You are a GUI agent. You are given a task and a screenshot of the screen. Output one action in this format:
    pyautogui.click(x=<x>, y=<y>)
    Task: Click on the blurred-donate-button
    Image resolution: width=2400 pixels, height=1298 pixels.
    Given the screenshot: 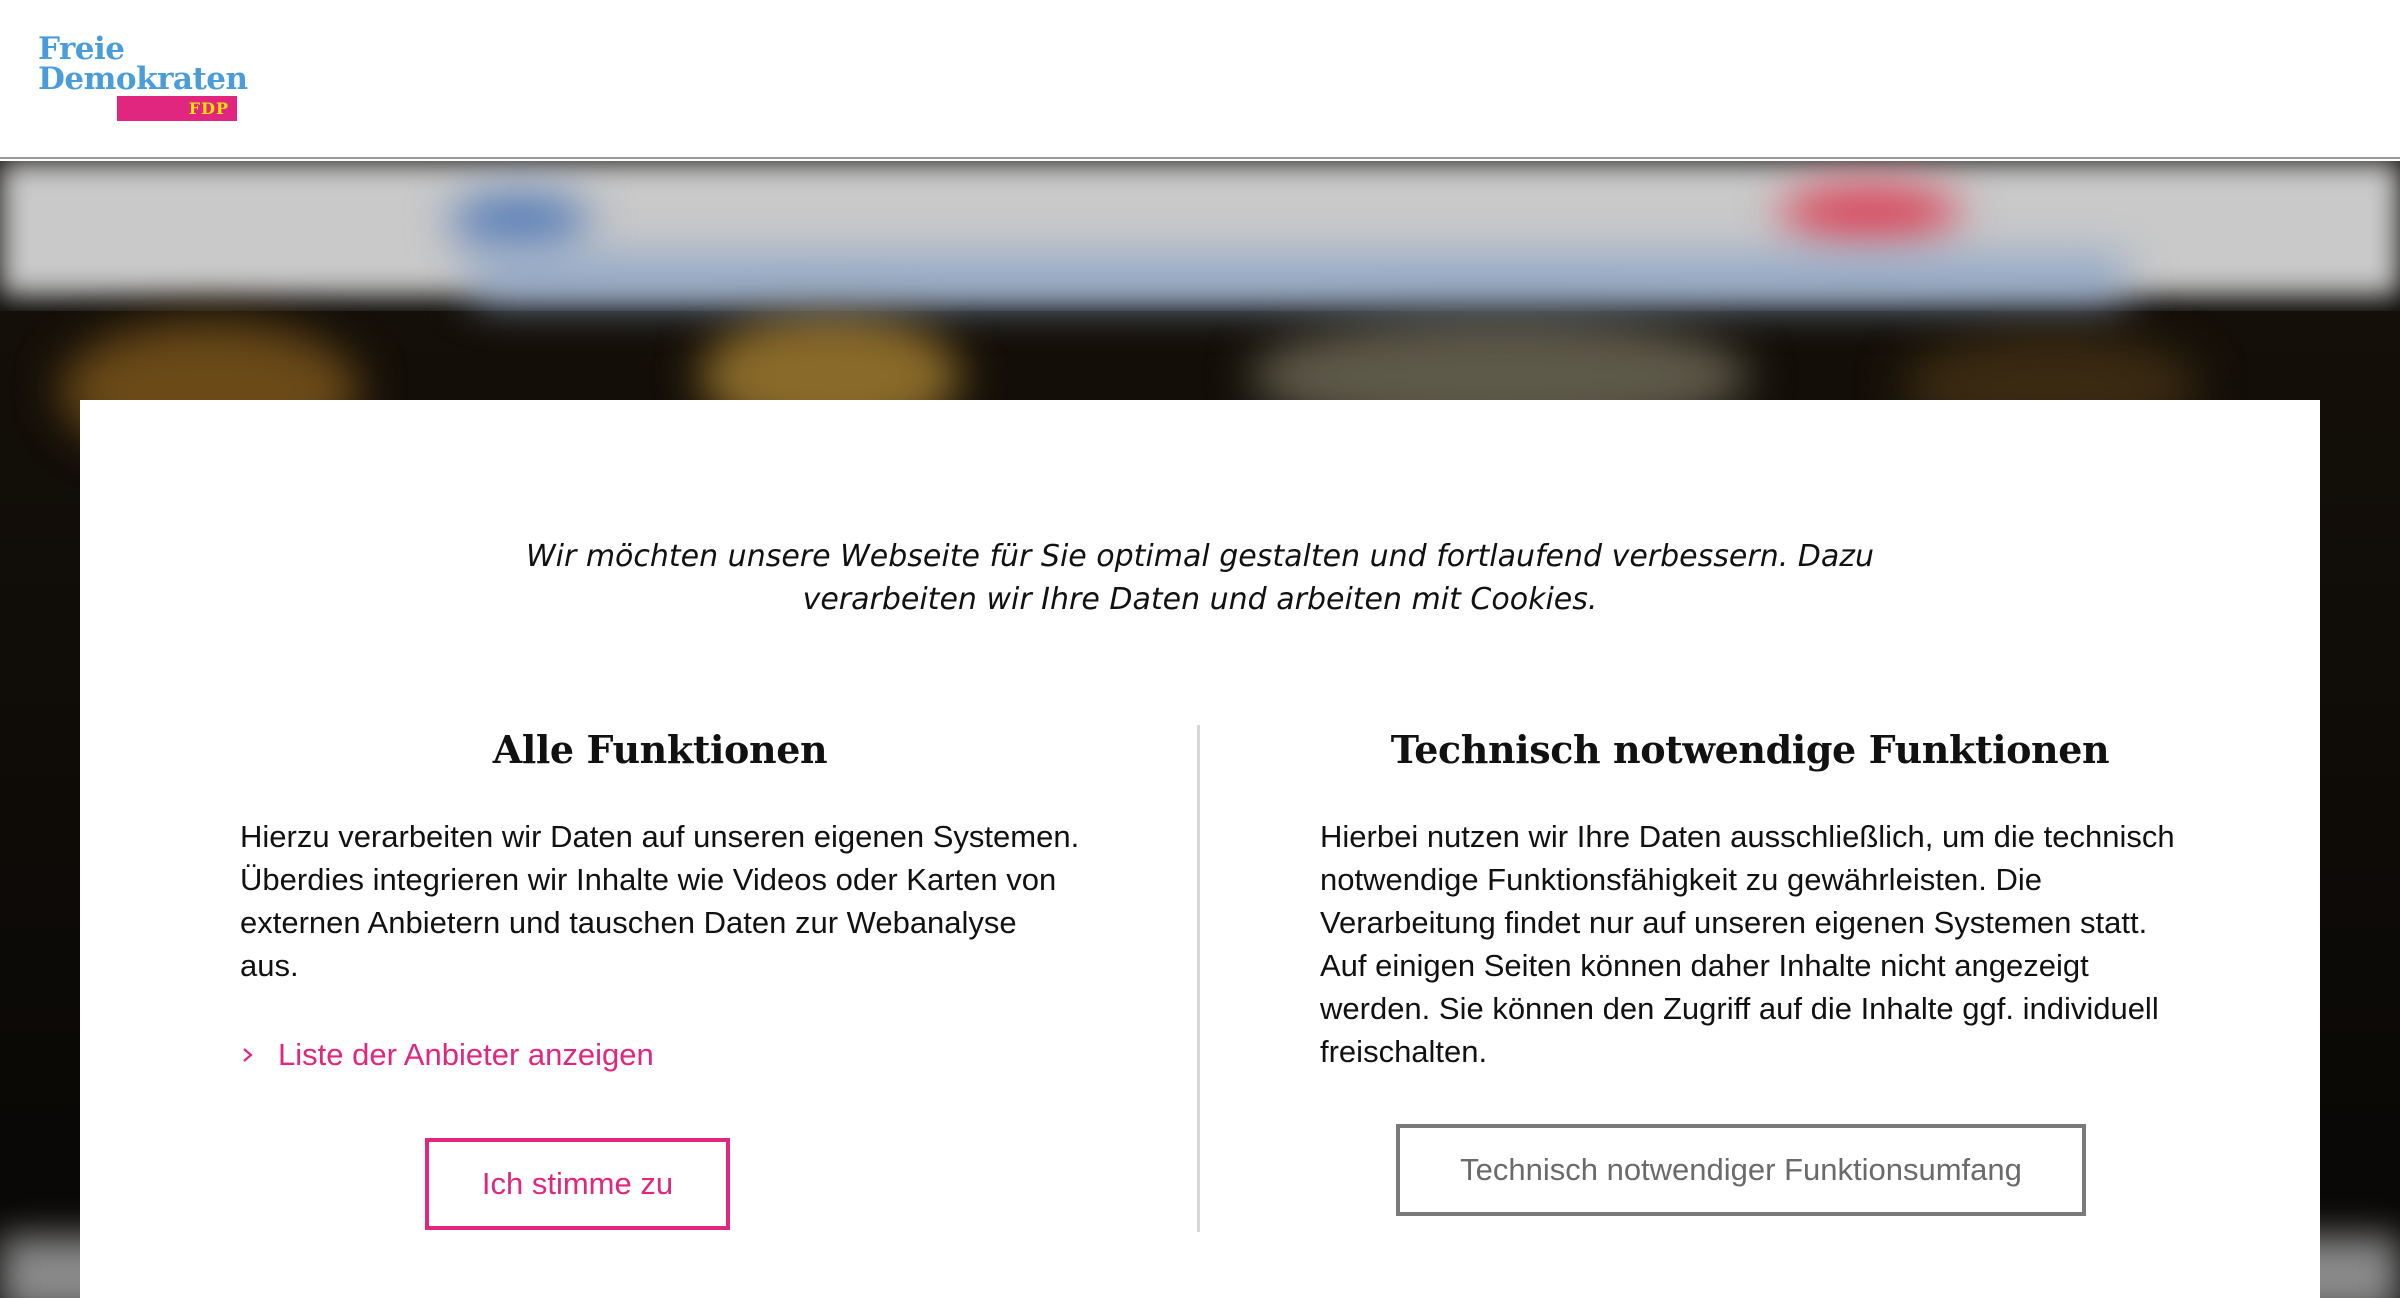 What is the action you would take?
    pyautogui.click(x=1870, y=213)
    